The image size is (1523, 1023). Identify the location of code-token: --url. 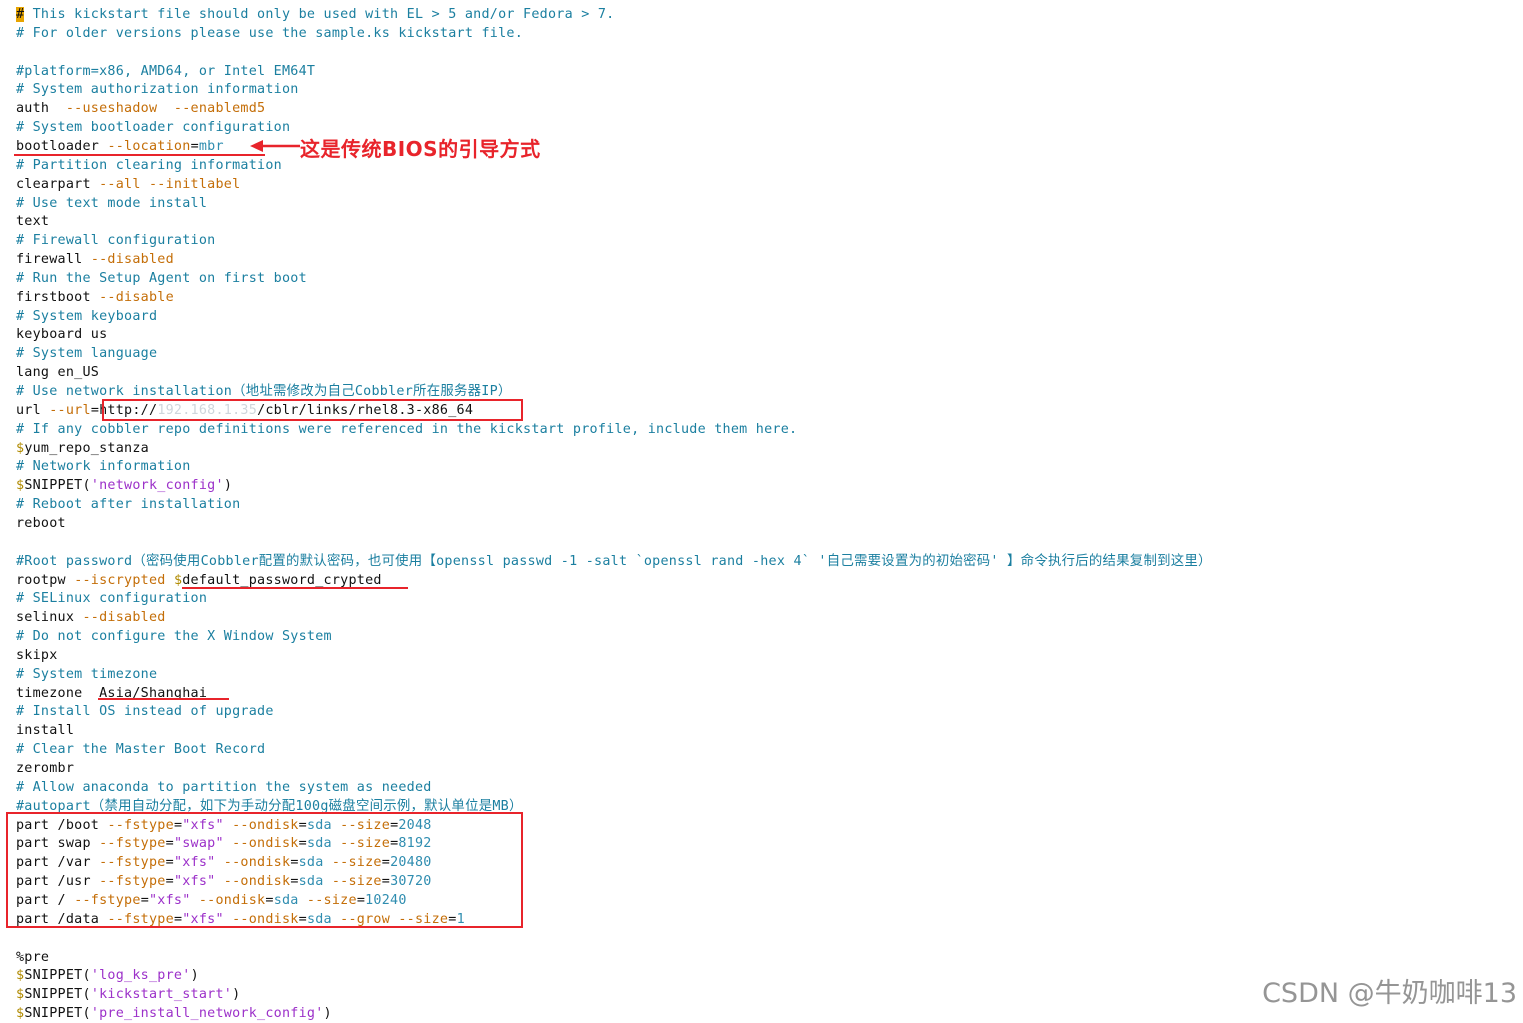
(70, 410).